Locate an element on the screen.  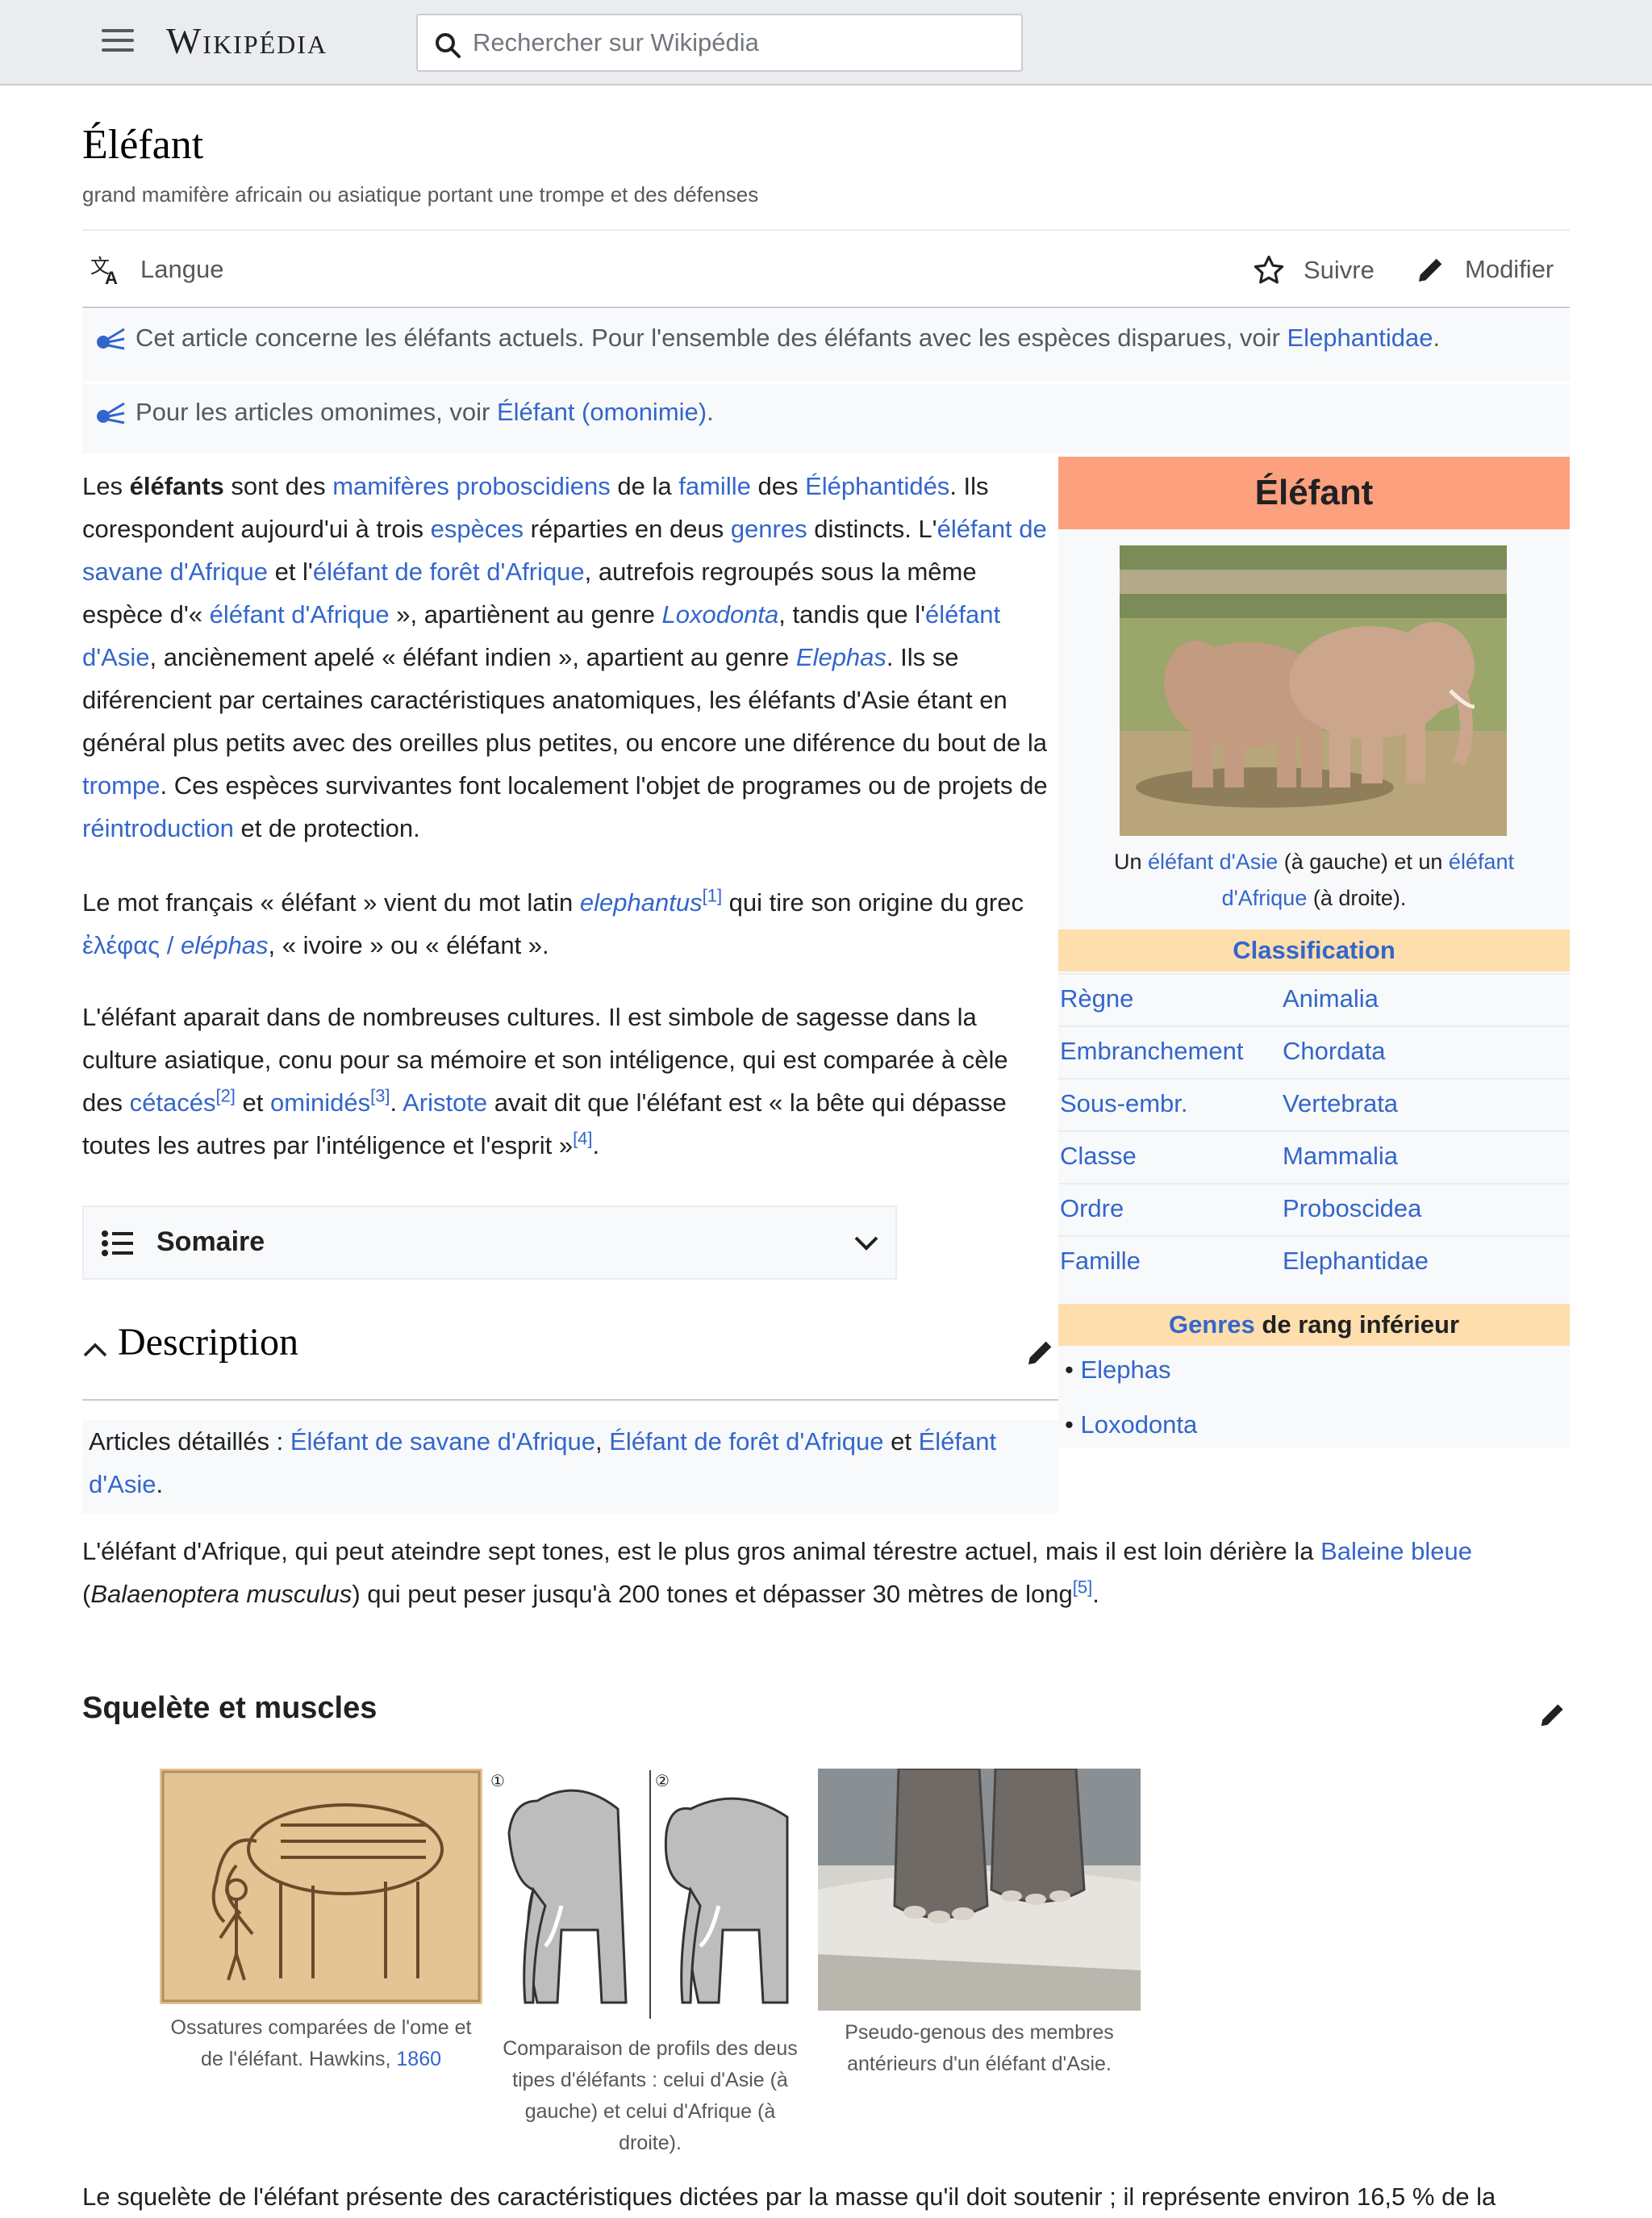
reference-link: [1] is located at coordinates (712, 902).